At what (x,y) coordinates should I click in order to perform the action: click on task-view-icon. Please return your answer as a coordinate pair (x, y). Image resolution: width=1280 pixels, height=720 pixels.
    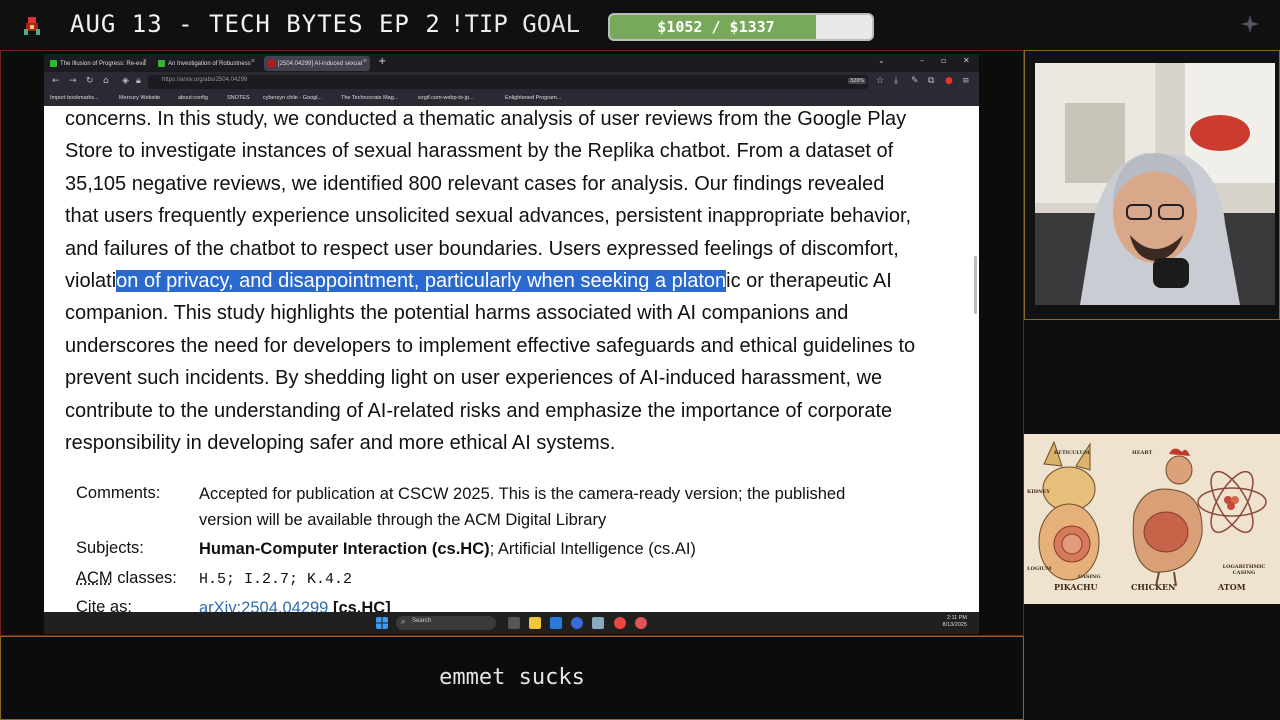
    Looking at the image, I should click on (514, 623).